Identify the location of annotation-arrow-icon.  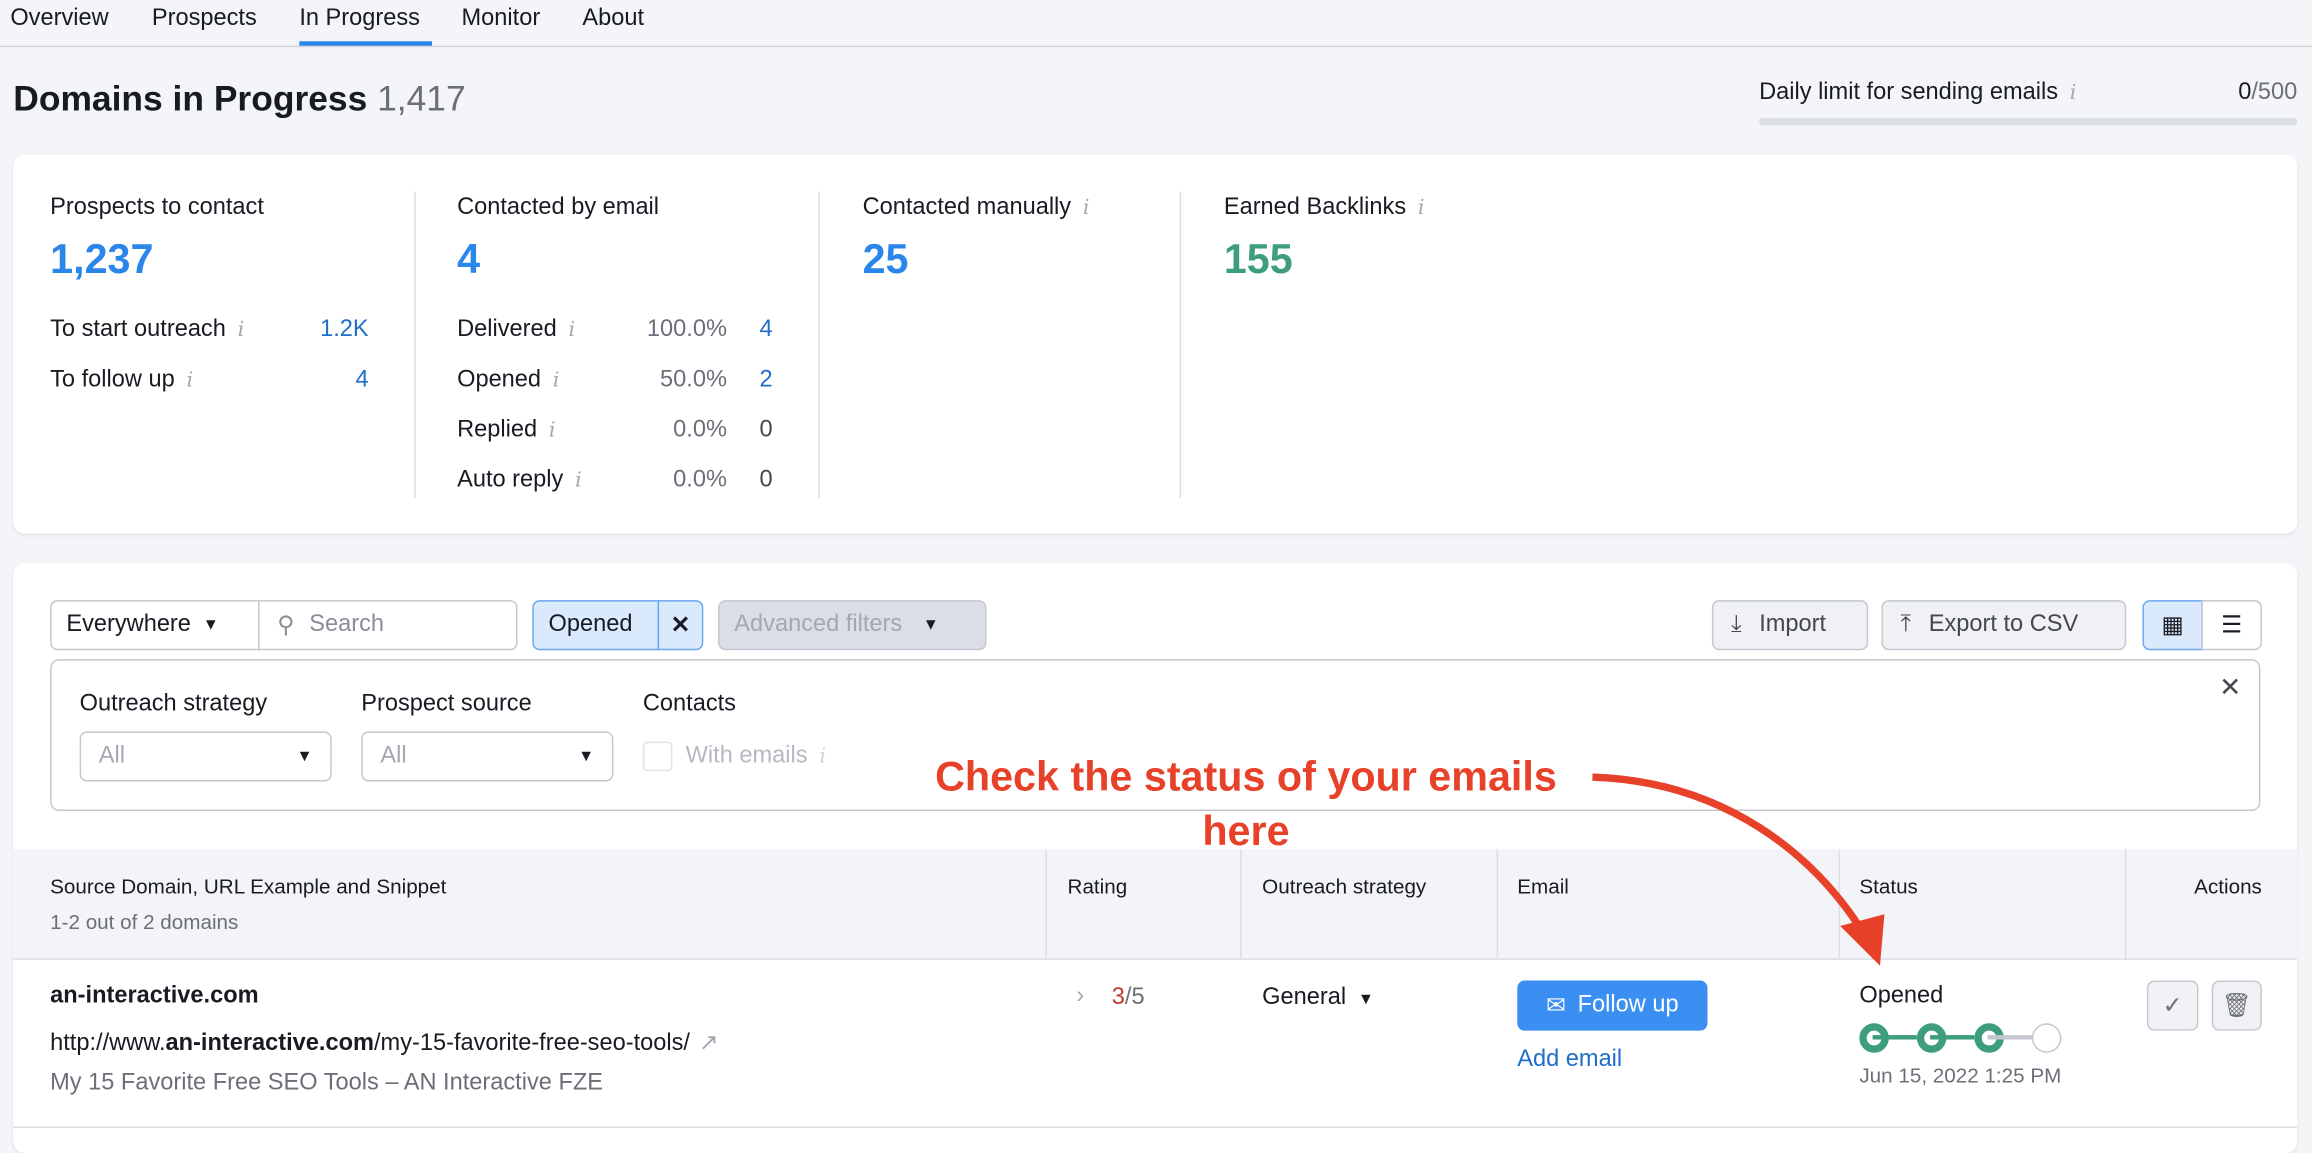
(1738, 869).